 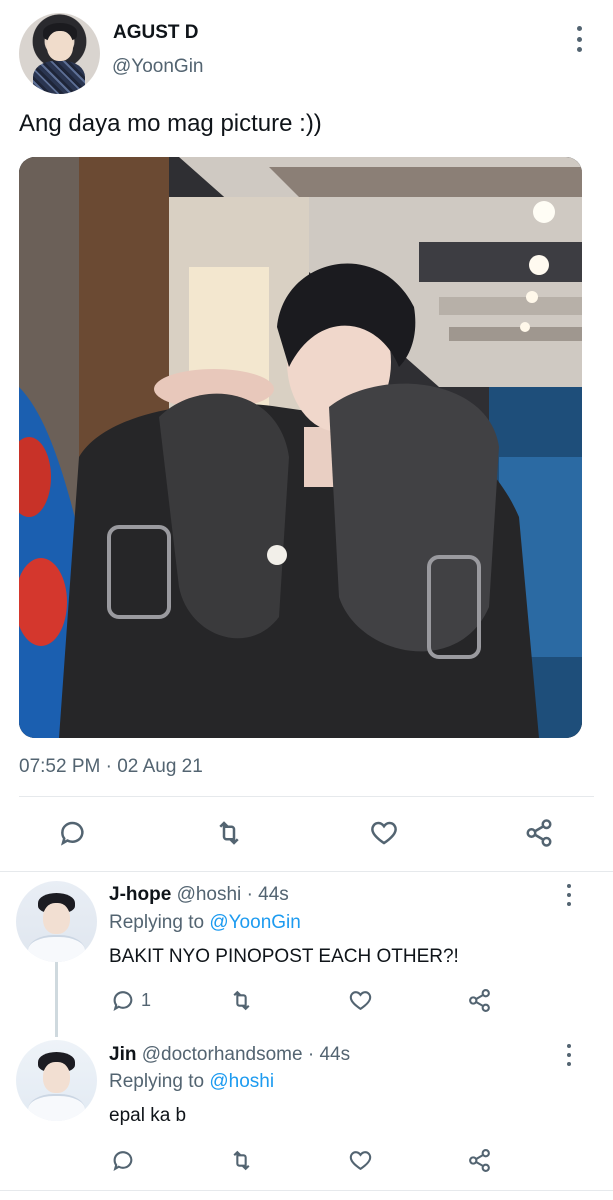 I want to click on reply-display-name: J-hope, so click(x=140, y=894).